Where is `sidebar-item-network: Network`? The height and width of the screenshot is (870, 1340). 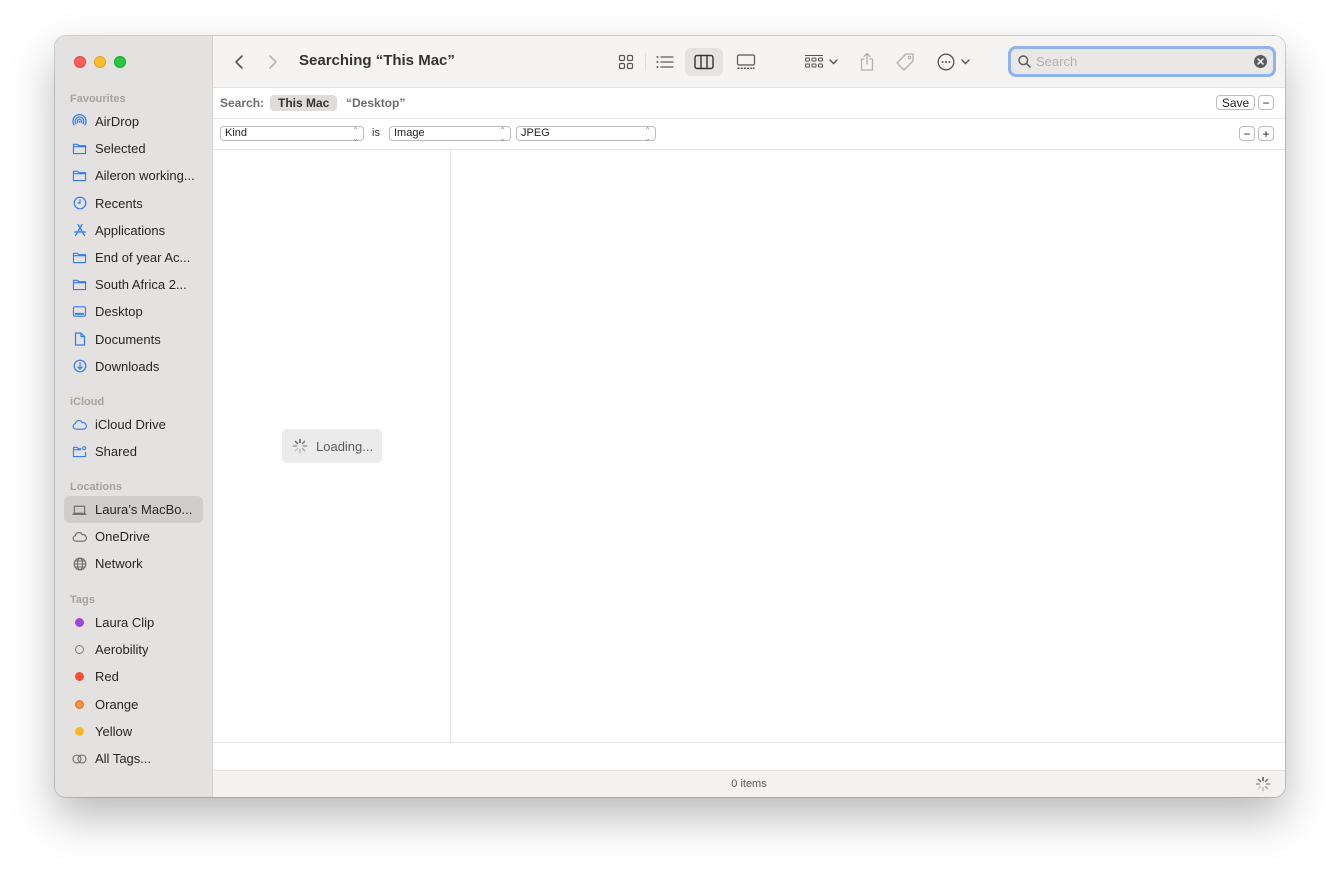
sidebar-item-network: Network is located at coordinates (133, 563).